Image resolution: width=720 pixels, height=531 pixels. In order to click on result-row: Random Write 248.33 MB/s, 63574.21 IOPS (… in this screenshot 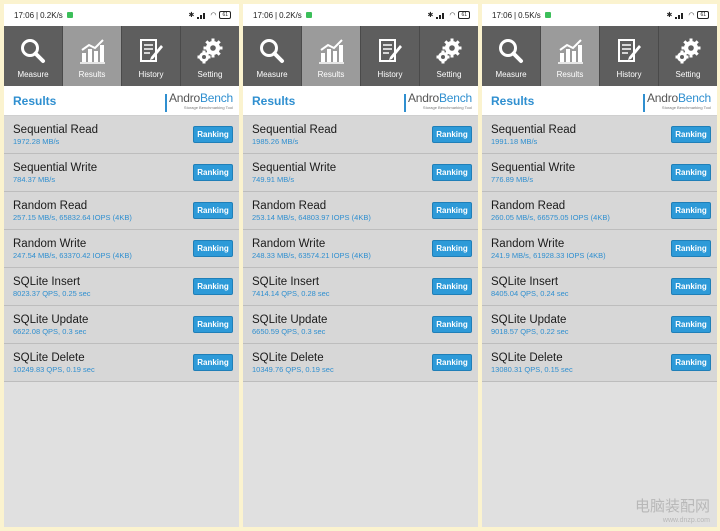, I will do `click(360, 249)`.